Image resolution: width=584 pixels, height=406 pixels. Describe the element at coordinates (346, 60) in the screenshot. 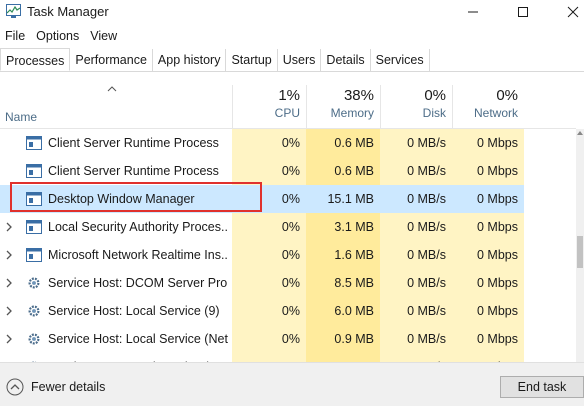

I see `tab-details: Details` at that location.